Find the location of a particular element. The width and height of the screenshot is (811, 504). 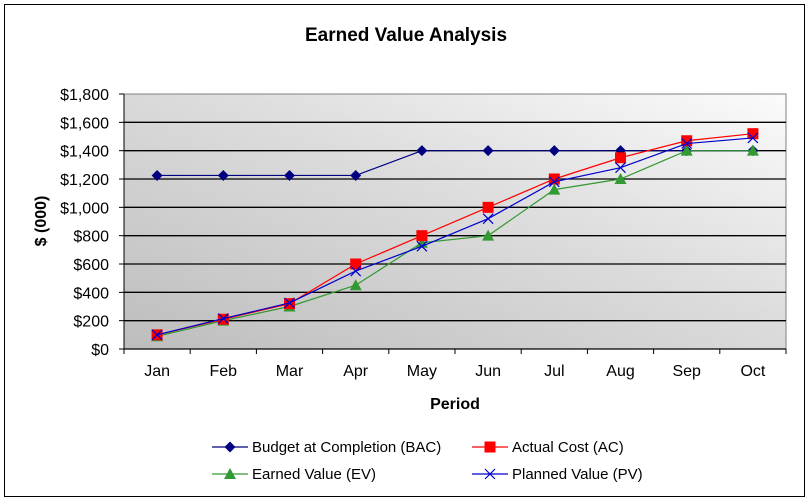

y-tick-label: $600 is located at coordinates (91, 265).